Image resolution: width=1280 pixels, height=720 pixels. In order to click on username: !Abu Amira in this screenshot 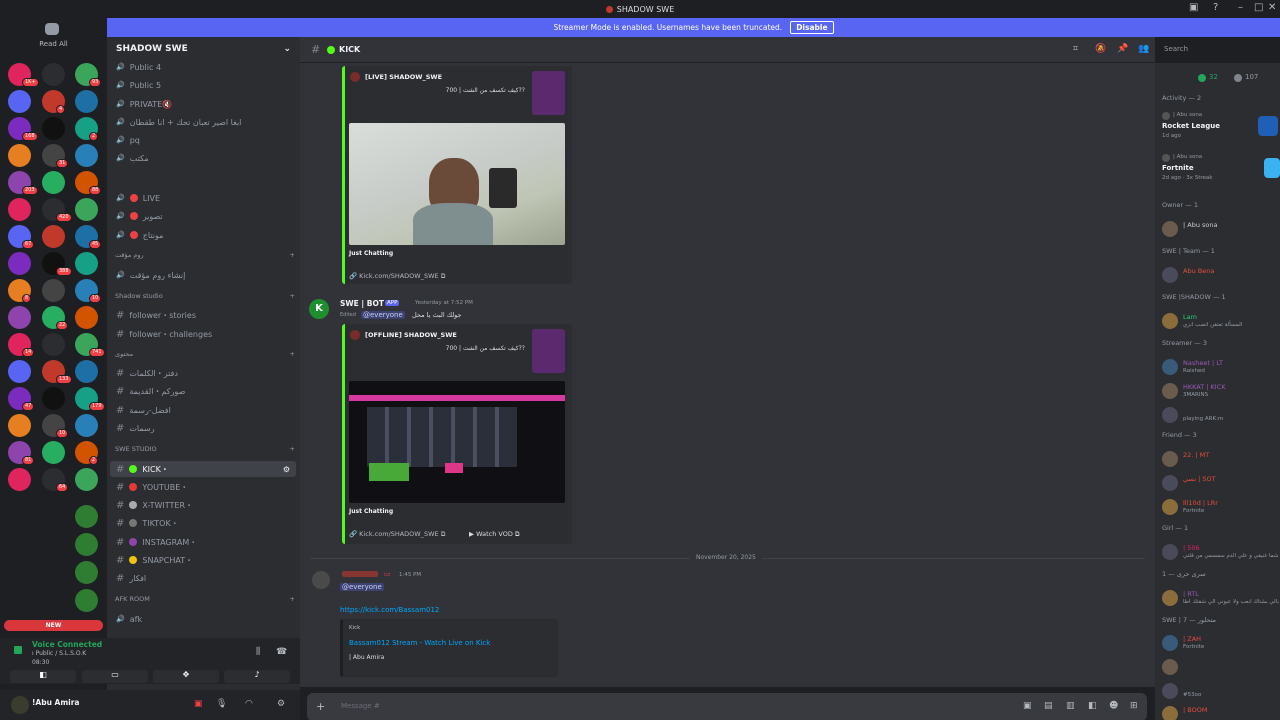, I will do `click(56, 702)`.